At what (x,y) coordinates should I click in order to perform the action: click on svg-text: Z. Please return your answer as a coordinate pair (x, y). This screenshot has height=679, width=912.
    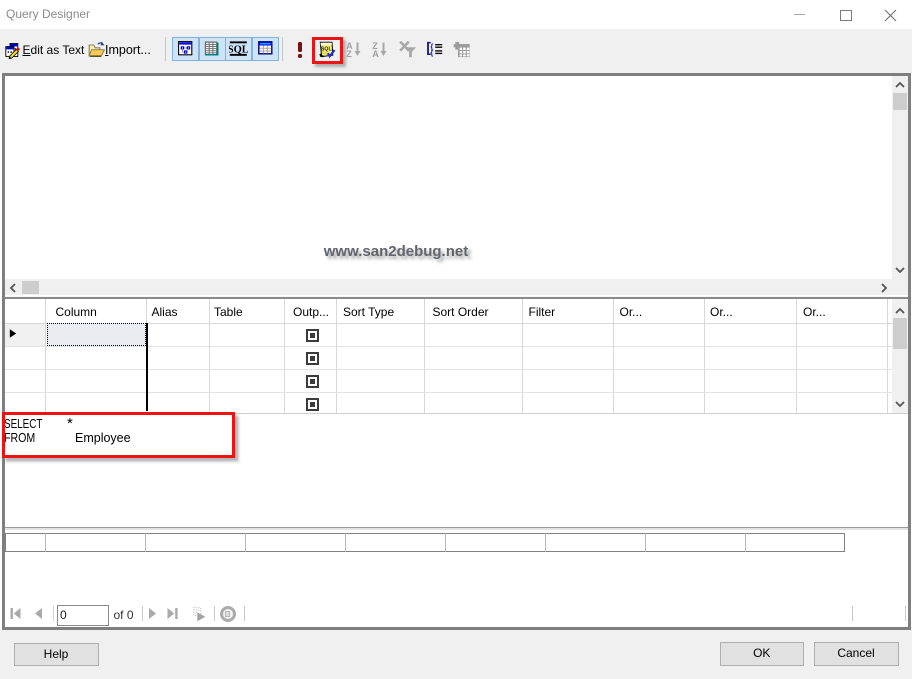
    Looking at the image, I should click on (349, 53).